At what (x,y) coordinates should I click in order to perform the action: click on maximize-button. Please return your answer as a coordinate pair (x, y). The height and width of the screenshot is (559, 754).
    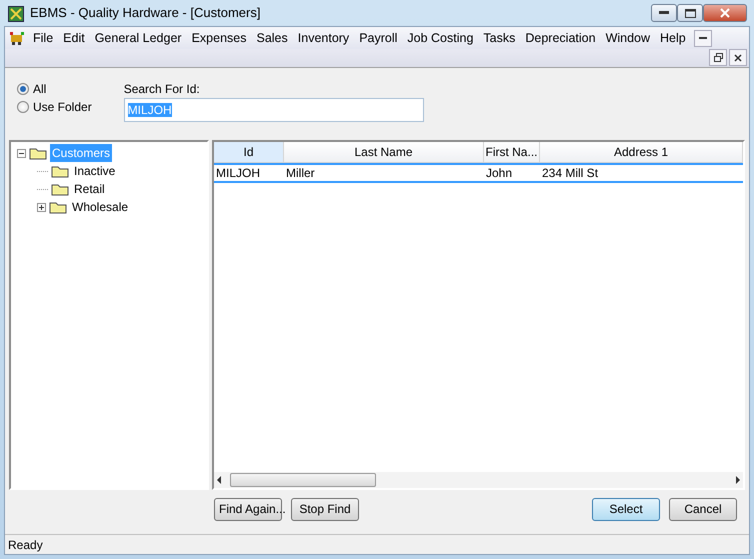
    Looking at the image, I should click on (690, 13).